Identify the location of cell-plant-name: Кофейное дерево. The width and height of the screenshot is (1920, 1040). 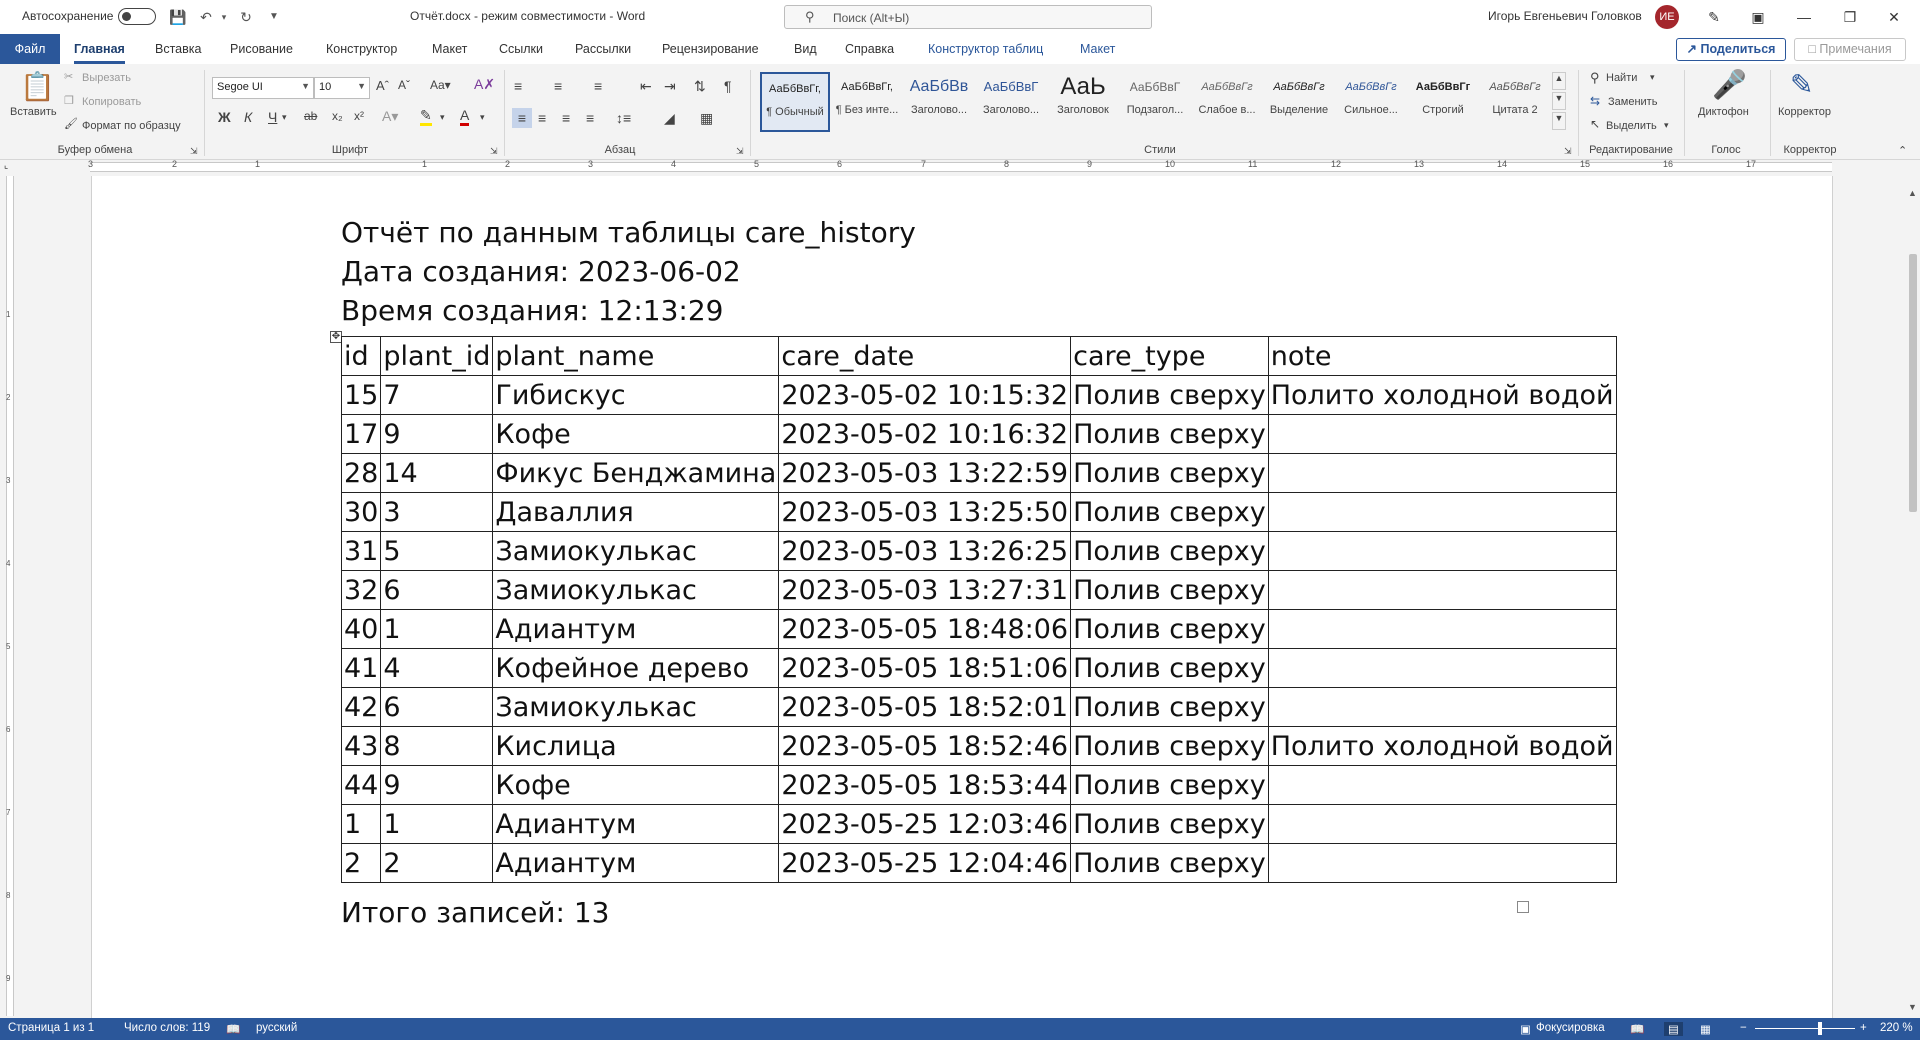
(636, 668).